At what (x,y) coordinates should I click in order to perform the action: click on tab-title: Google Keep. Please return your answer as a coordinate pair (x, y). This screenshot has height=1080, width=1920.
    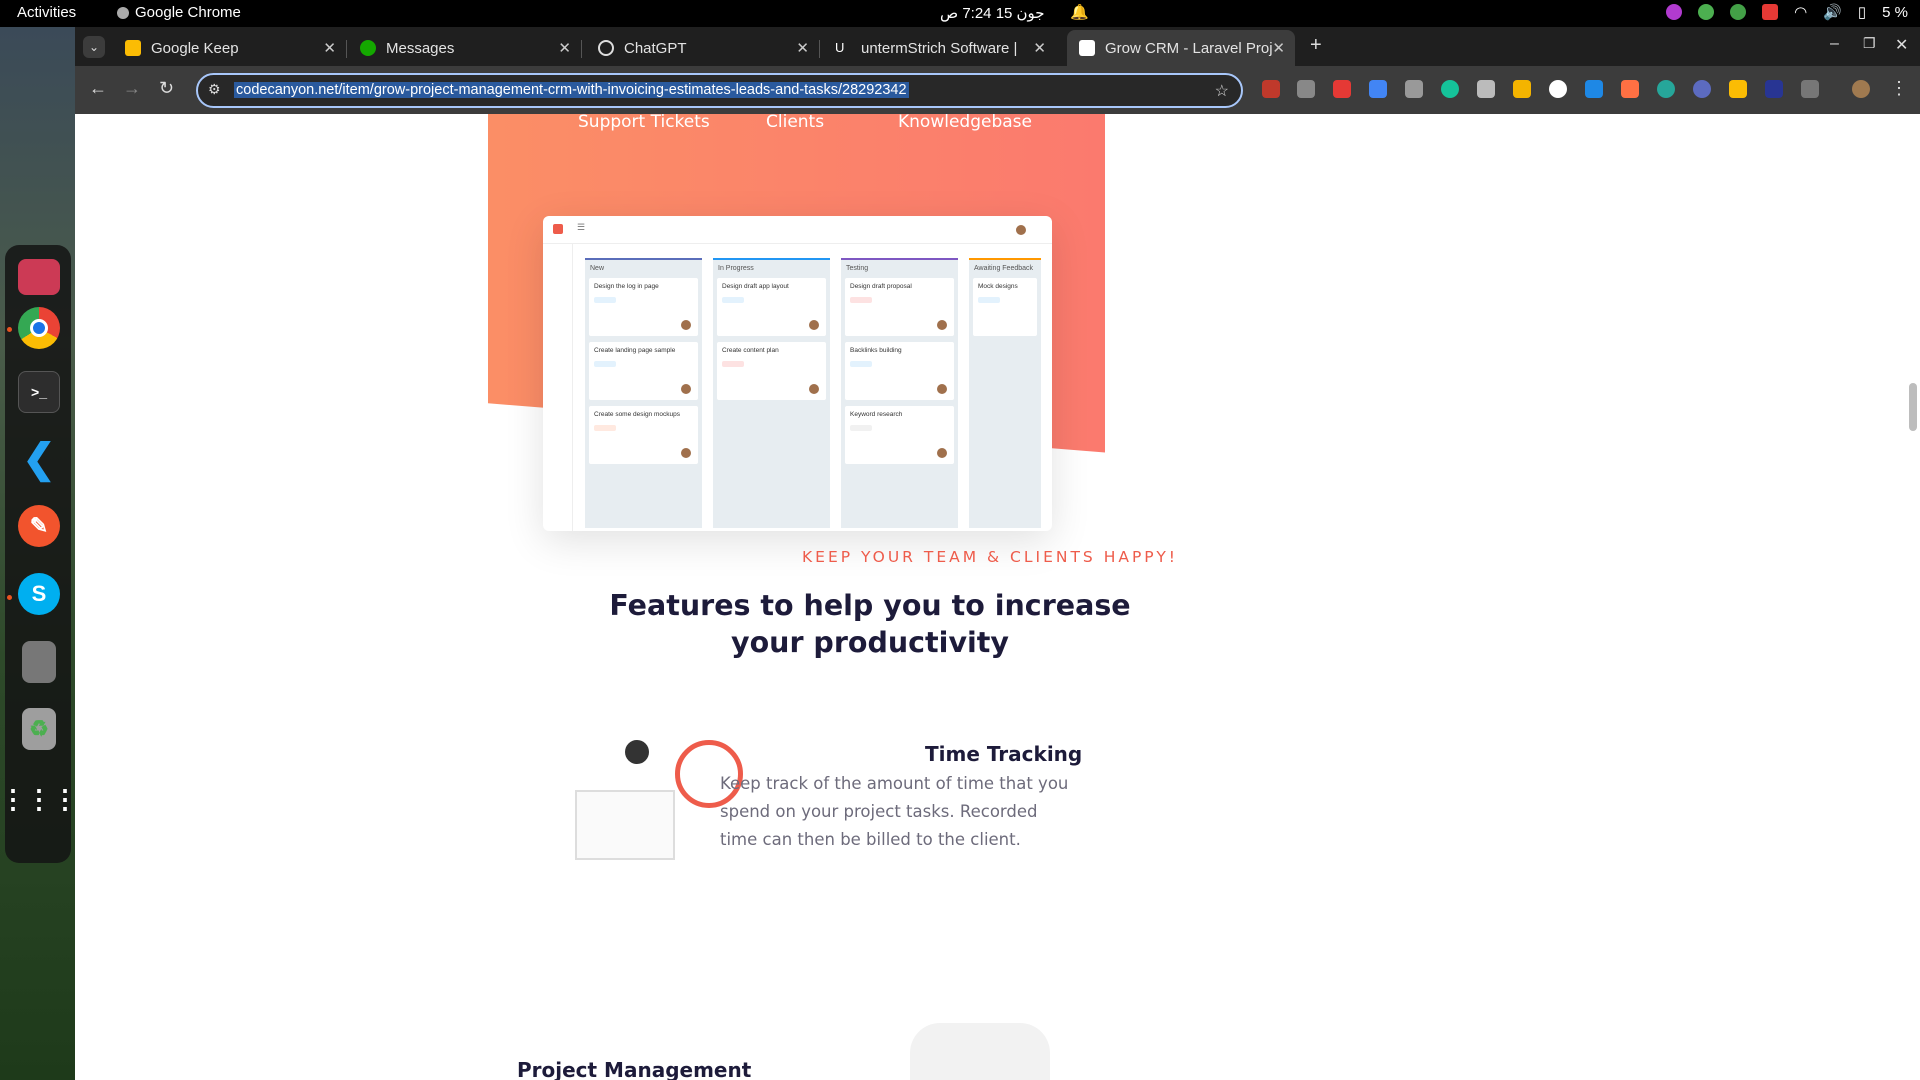
    Looking at the image, I should click on (195, 48).